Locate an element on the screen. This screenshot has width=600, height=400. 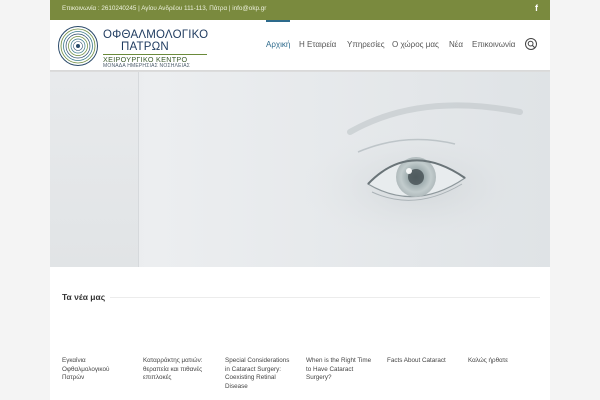
nav-item-our-space: Ο χώρος μας is located at coordinates (415, 44).